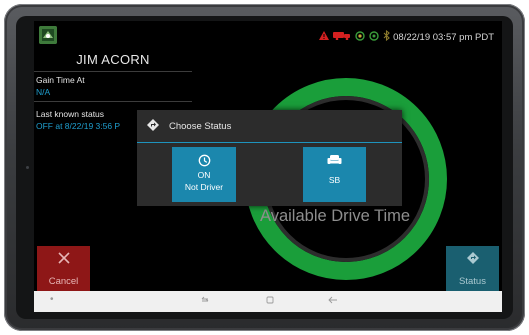 The image size is (529, 335). What do you see at coordinates (333, 301) in the screenshot?
I see `back-arrow-icon` at bounding box center [333, 301].